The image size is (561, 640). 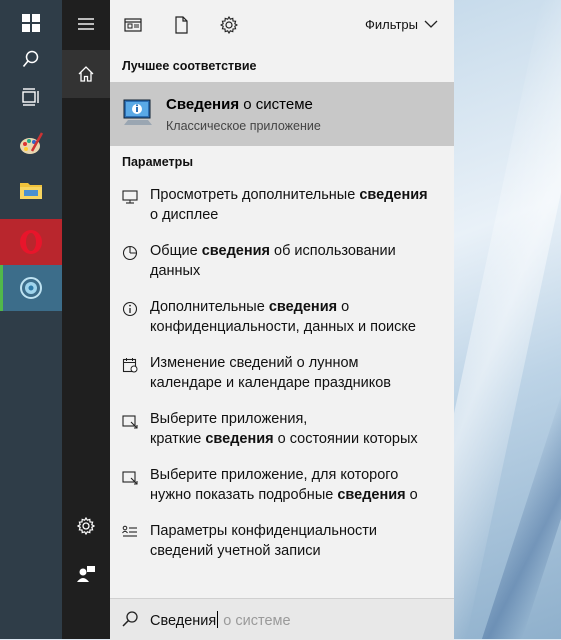 What do you see at coordinates (181, 25) in the screenshot?
I see `document-scope-icon` at bounding box center [181, 25].